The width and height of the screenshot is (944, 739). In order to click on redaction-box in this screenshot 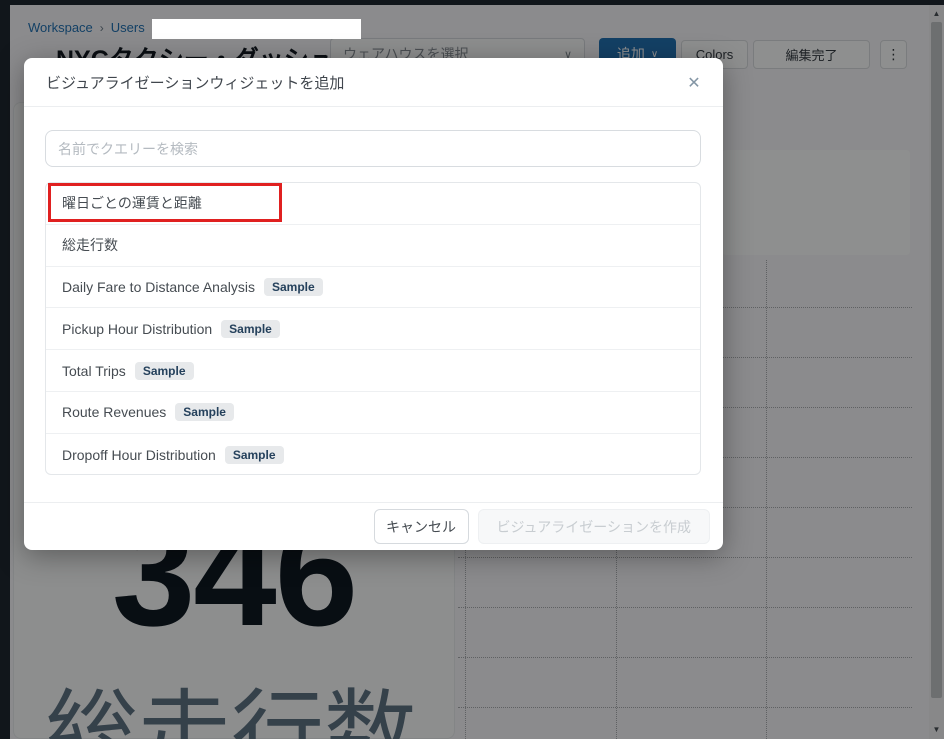, I will do `click(256, 29)`.